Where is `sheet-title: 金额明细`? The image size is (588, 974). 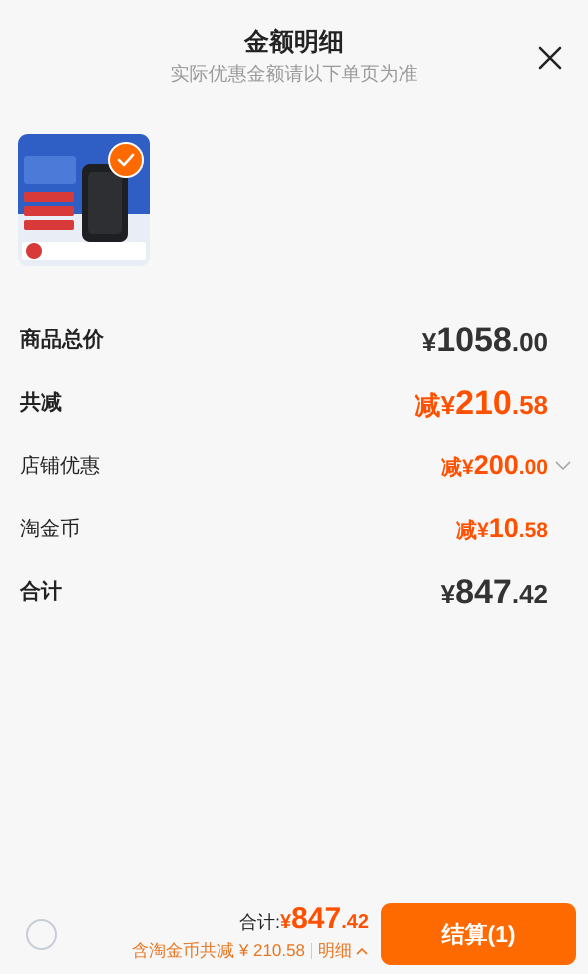
sheet-title: 金额明细 is located at coordinates (294, 42).